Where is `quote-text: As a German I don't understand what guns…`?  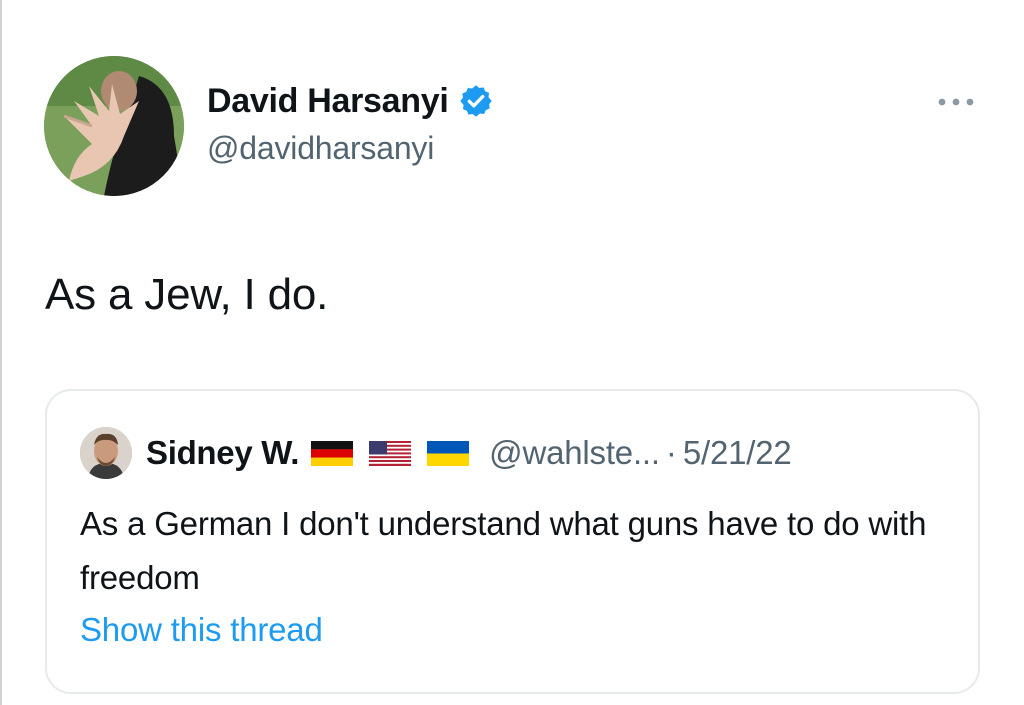
quote-text: As a German I don't understand what guns… is located at coordinates (503, 550).